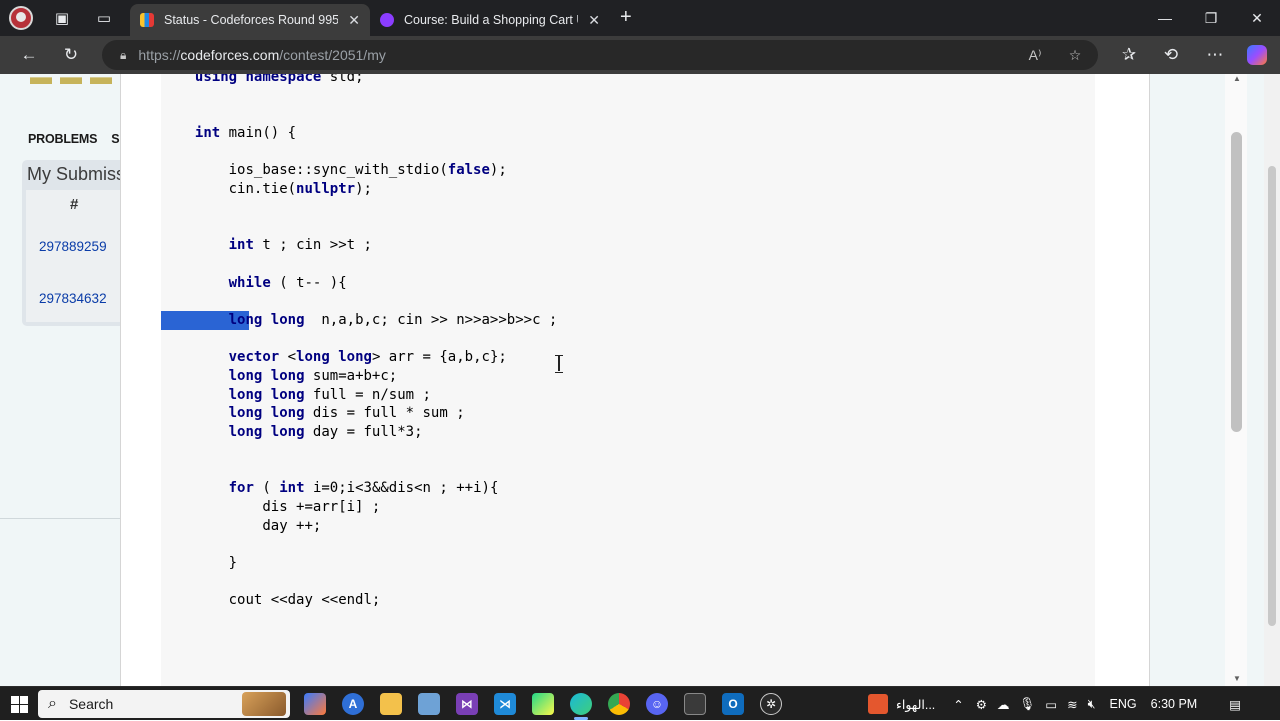  I want to click on tab-title: Course: Build a Shopping Cart Usi, so click(491, 20).